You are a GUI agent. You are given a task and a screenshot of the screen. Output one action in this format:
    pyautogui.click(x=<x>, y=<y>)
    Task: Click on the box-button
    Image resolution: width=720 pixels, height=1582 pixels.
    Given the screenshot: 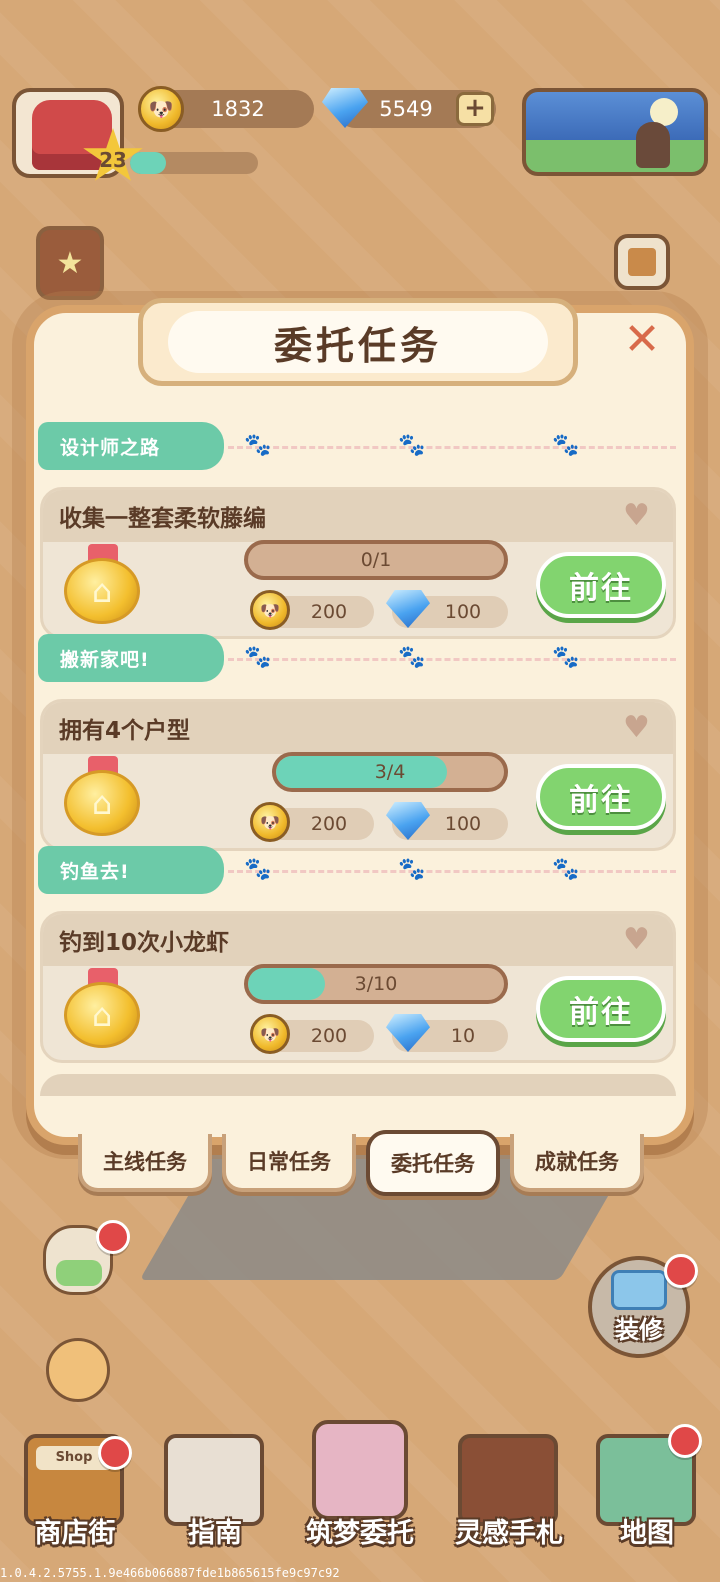 What is the action you would take?
    pyautogui.click(x=642, y=262)
    